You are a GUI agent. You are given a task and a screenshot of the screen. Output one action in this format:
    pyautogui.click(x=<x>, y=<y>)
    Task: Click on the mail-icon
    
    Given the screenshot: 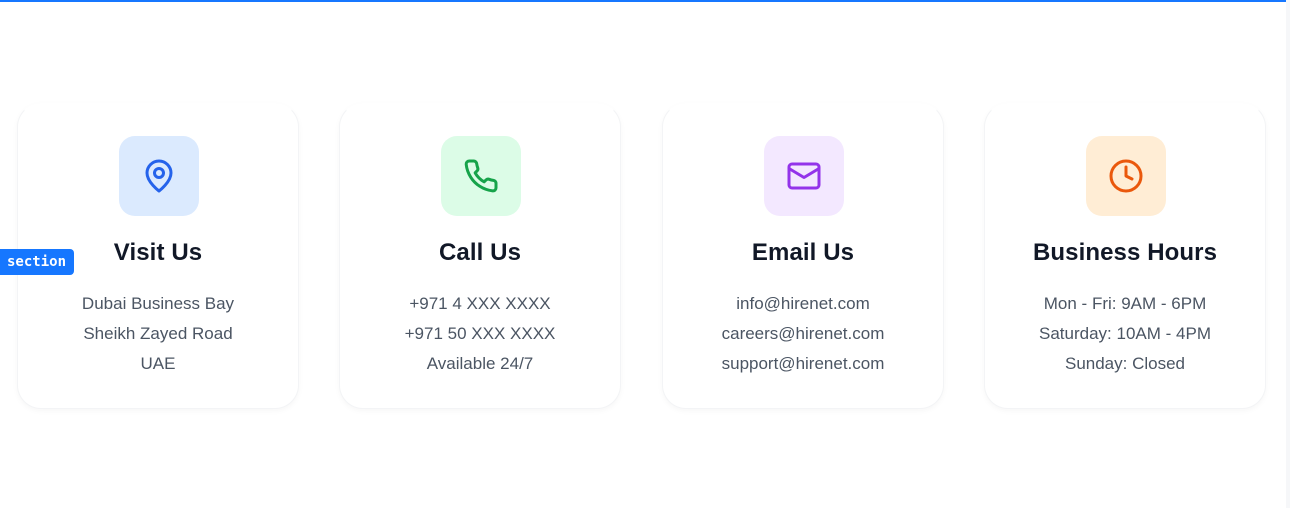 What is the action you would take?
    pyautogui.click(x=804, y=176)
    